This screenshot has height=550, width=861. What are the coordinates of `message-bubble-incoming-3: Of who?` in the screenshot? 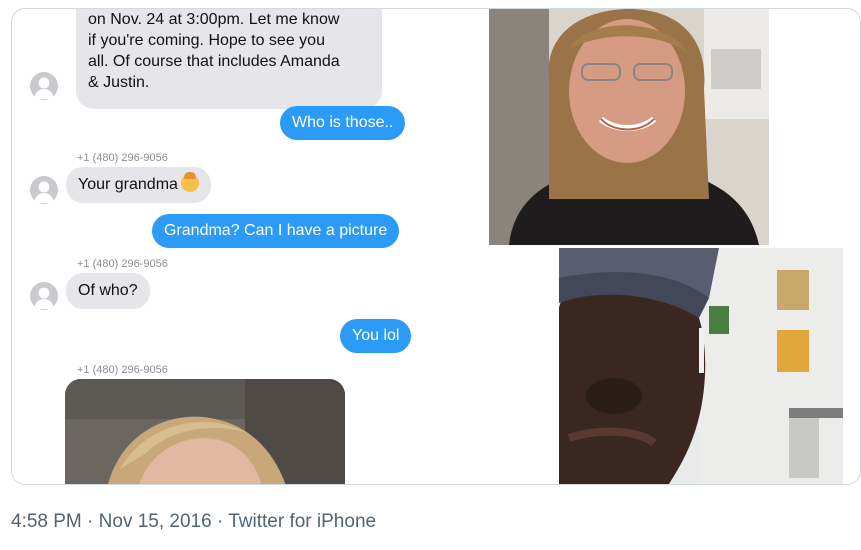 It's located at (108, 291).